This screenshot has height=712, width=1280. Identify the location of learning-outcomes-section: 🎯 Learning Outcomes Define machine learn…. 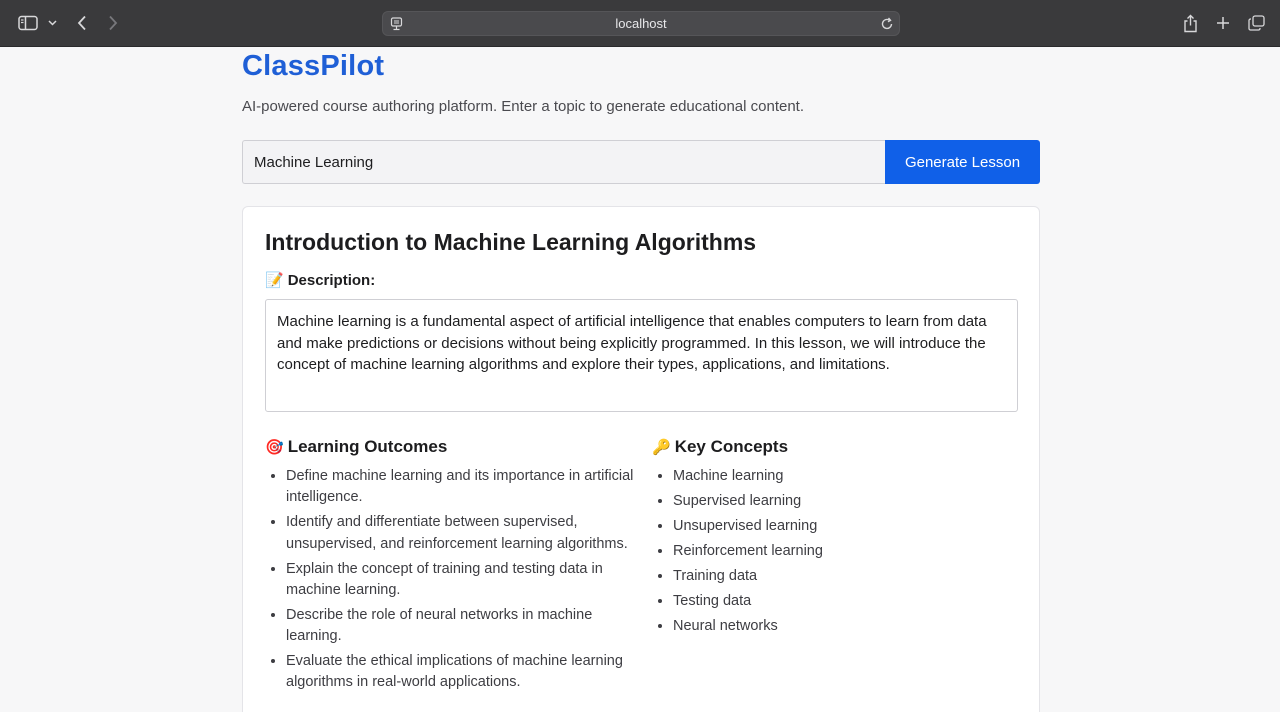
(452, 566).